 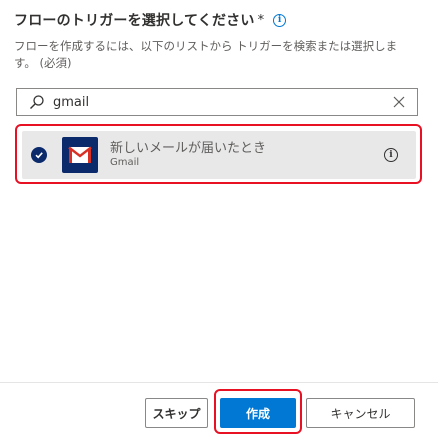 What do you see at coordinates (258, 413) in the screenshot?
I see `create-button: 作成` at bounding box center [258, 413].